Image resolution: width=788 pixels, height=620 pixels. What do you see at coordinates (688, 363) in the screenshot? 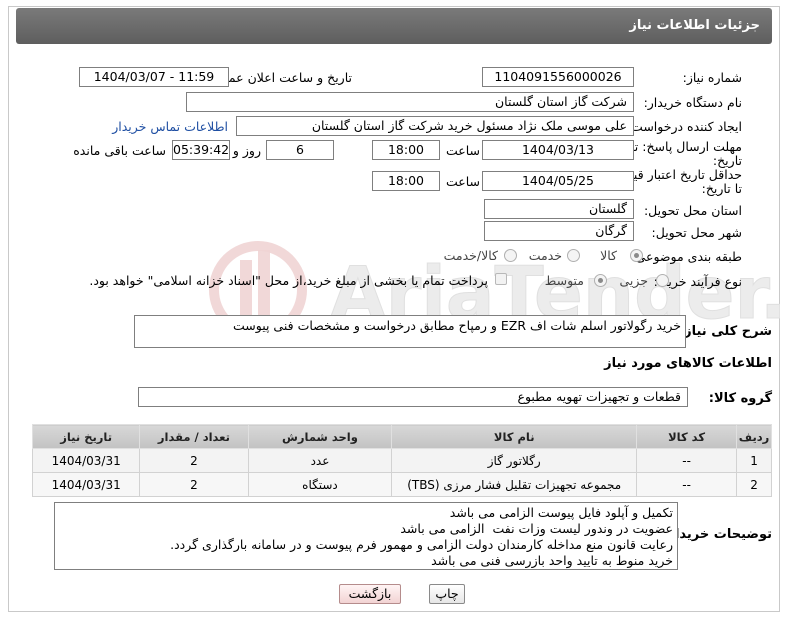
I see `goods-info-title: اطلاعات کالاهای مورد نیاز` at bounding box center [688, 363].